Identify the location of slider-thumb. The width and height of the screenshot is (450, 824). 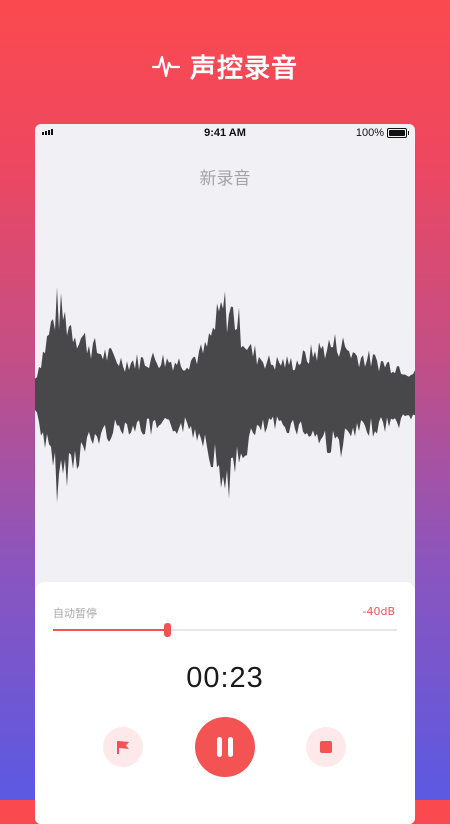
(167, 630).